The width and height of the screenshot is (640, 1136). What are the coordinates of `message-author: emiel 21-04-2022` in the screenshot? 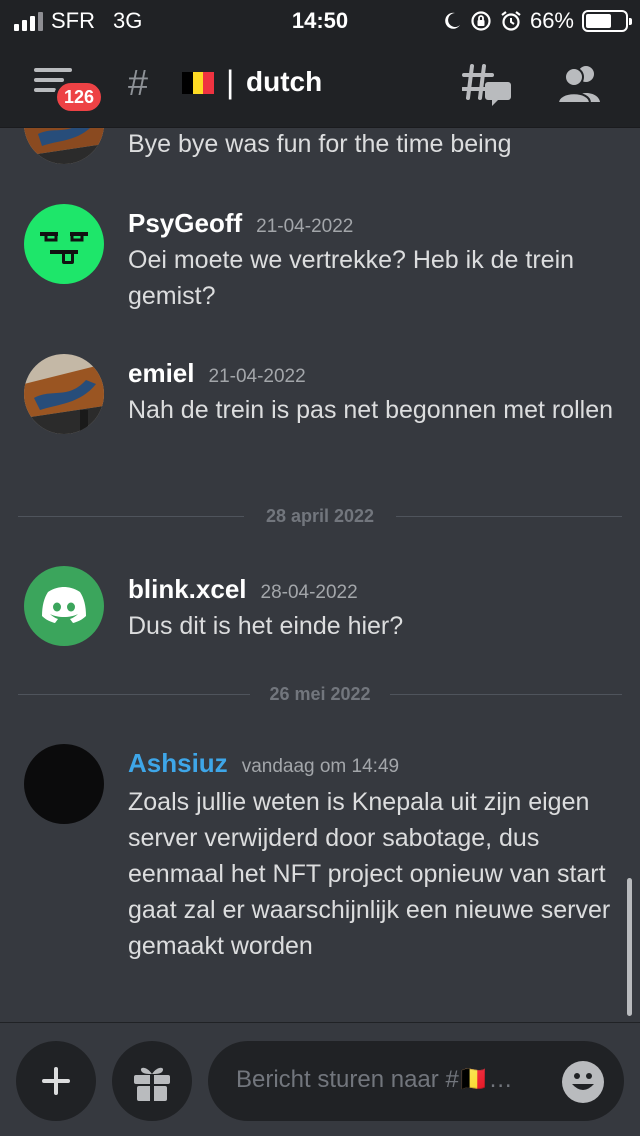 It's located at (217, 373).